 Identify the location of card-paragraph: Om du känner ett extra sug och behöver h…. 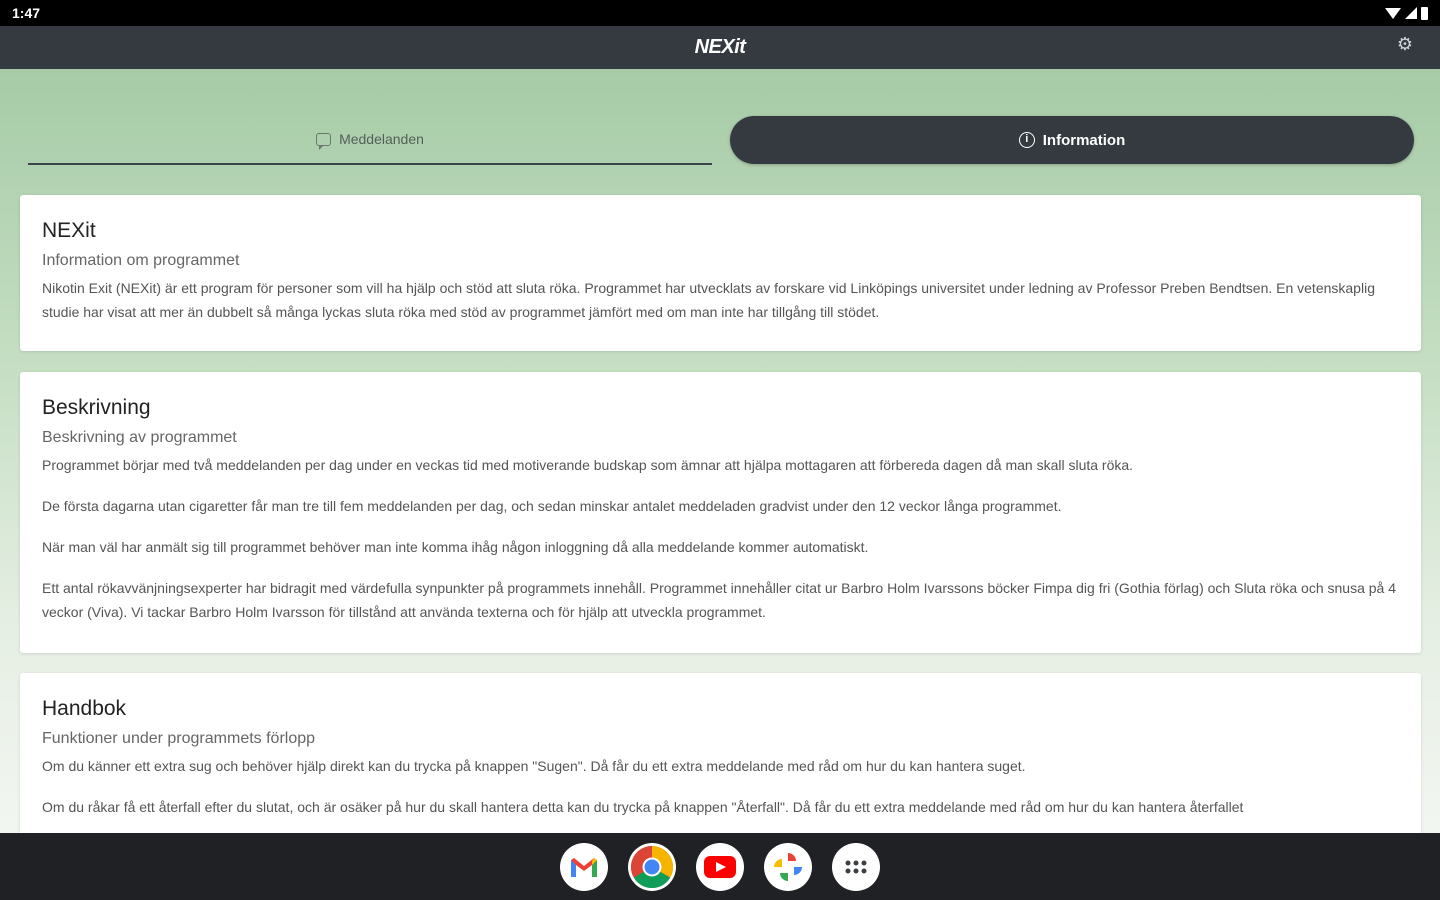
(534, 766).